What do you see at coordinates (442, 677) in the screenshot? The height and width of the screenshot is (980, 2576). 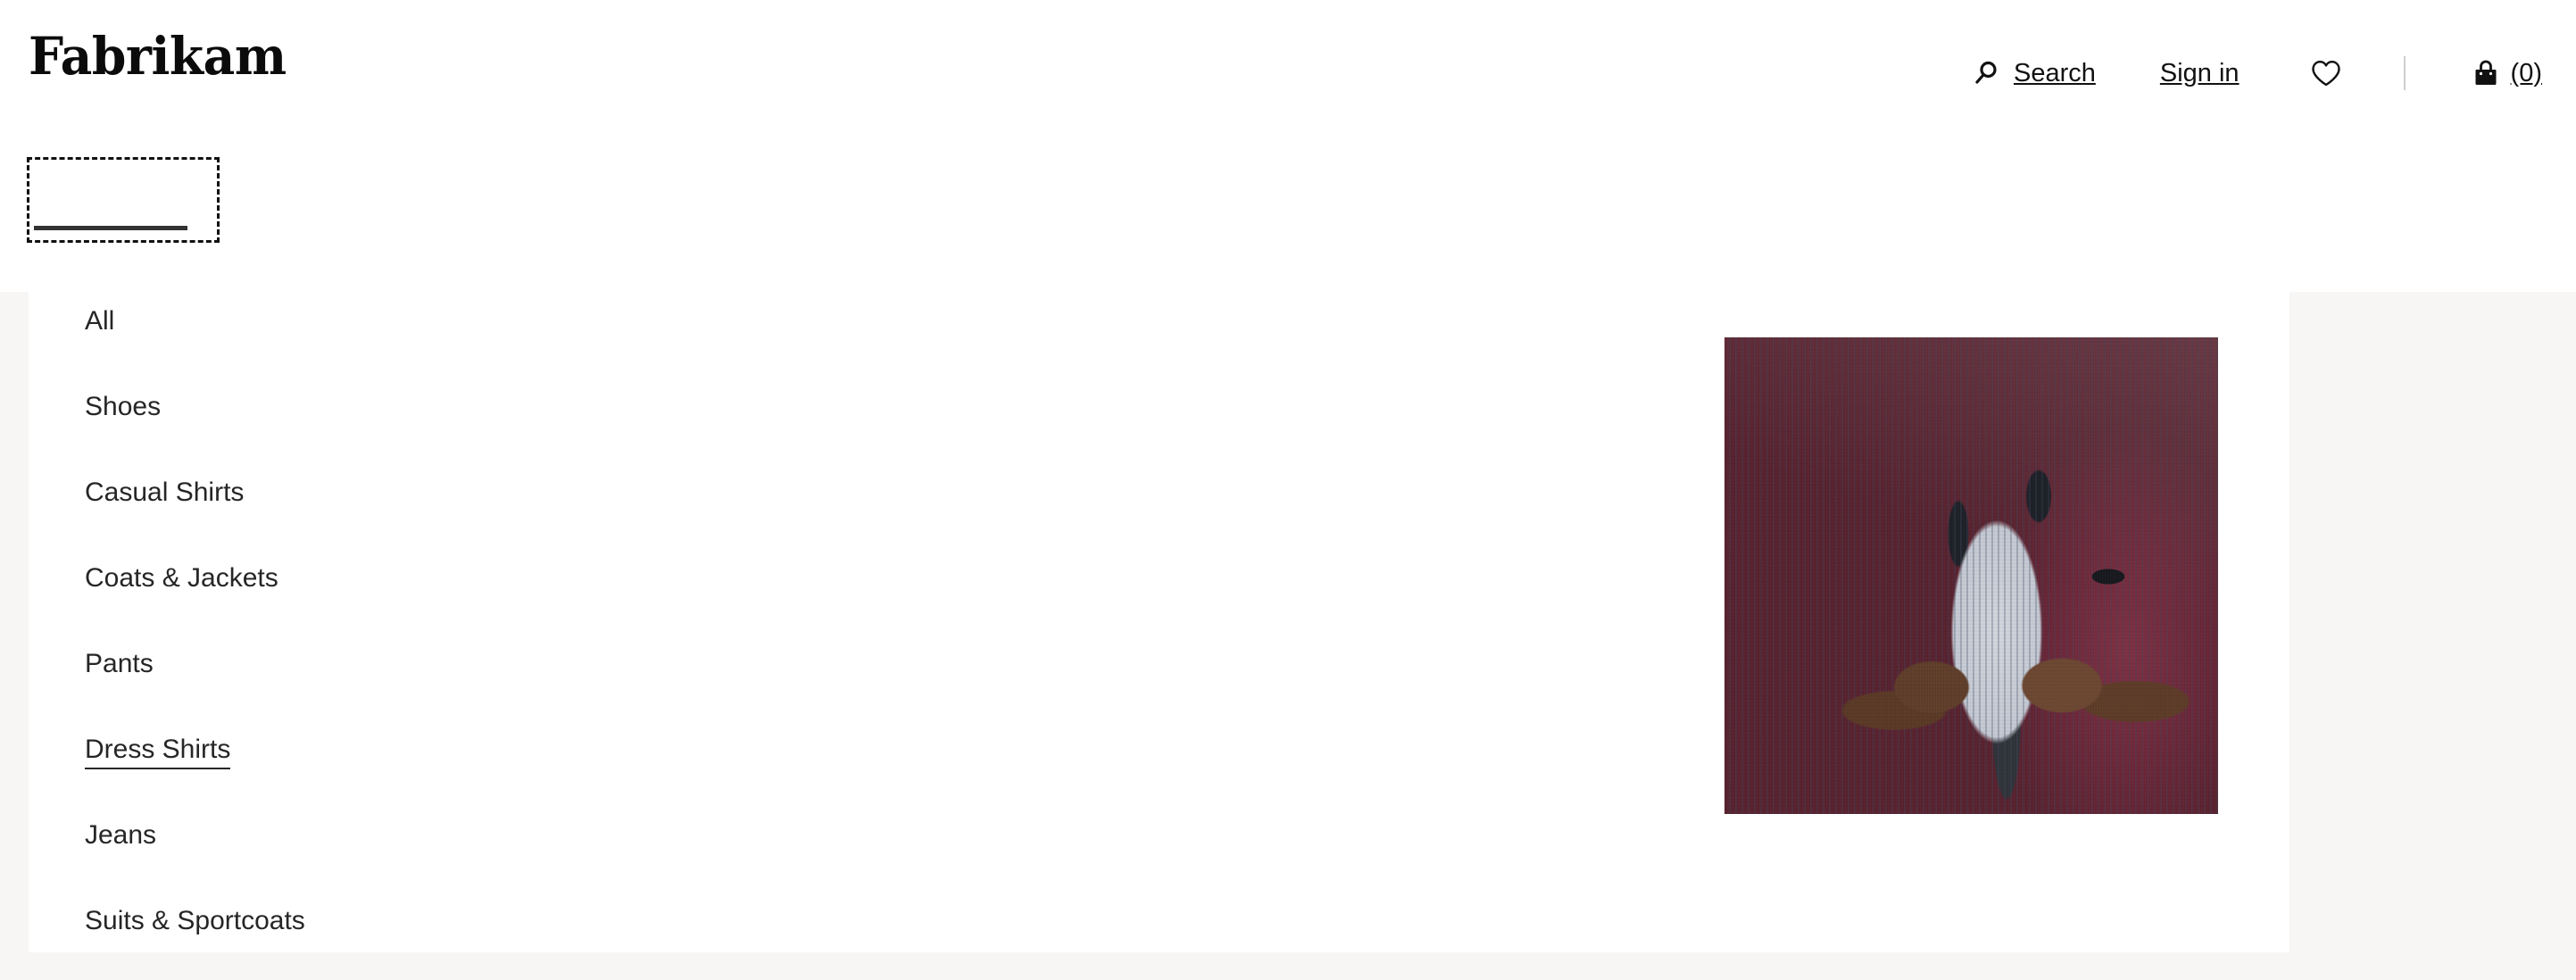 I see `flyout-item-pants: Pants` at bounding box center [442, 677].